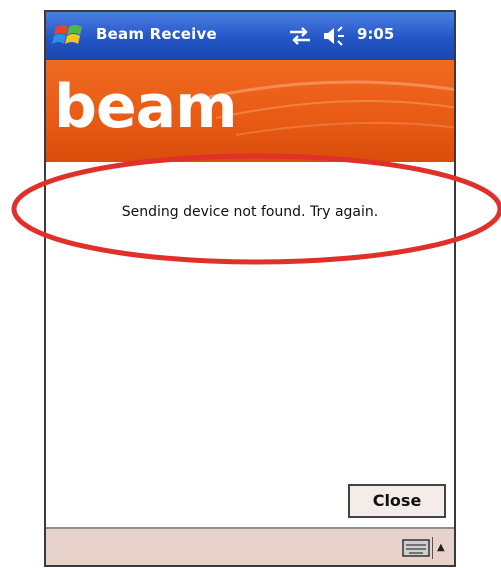  Describe the element at coordinates (300, 36) in the screenshot. I see `connectivity-icon` at that location.